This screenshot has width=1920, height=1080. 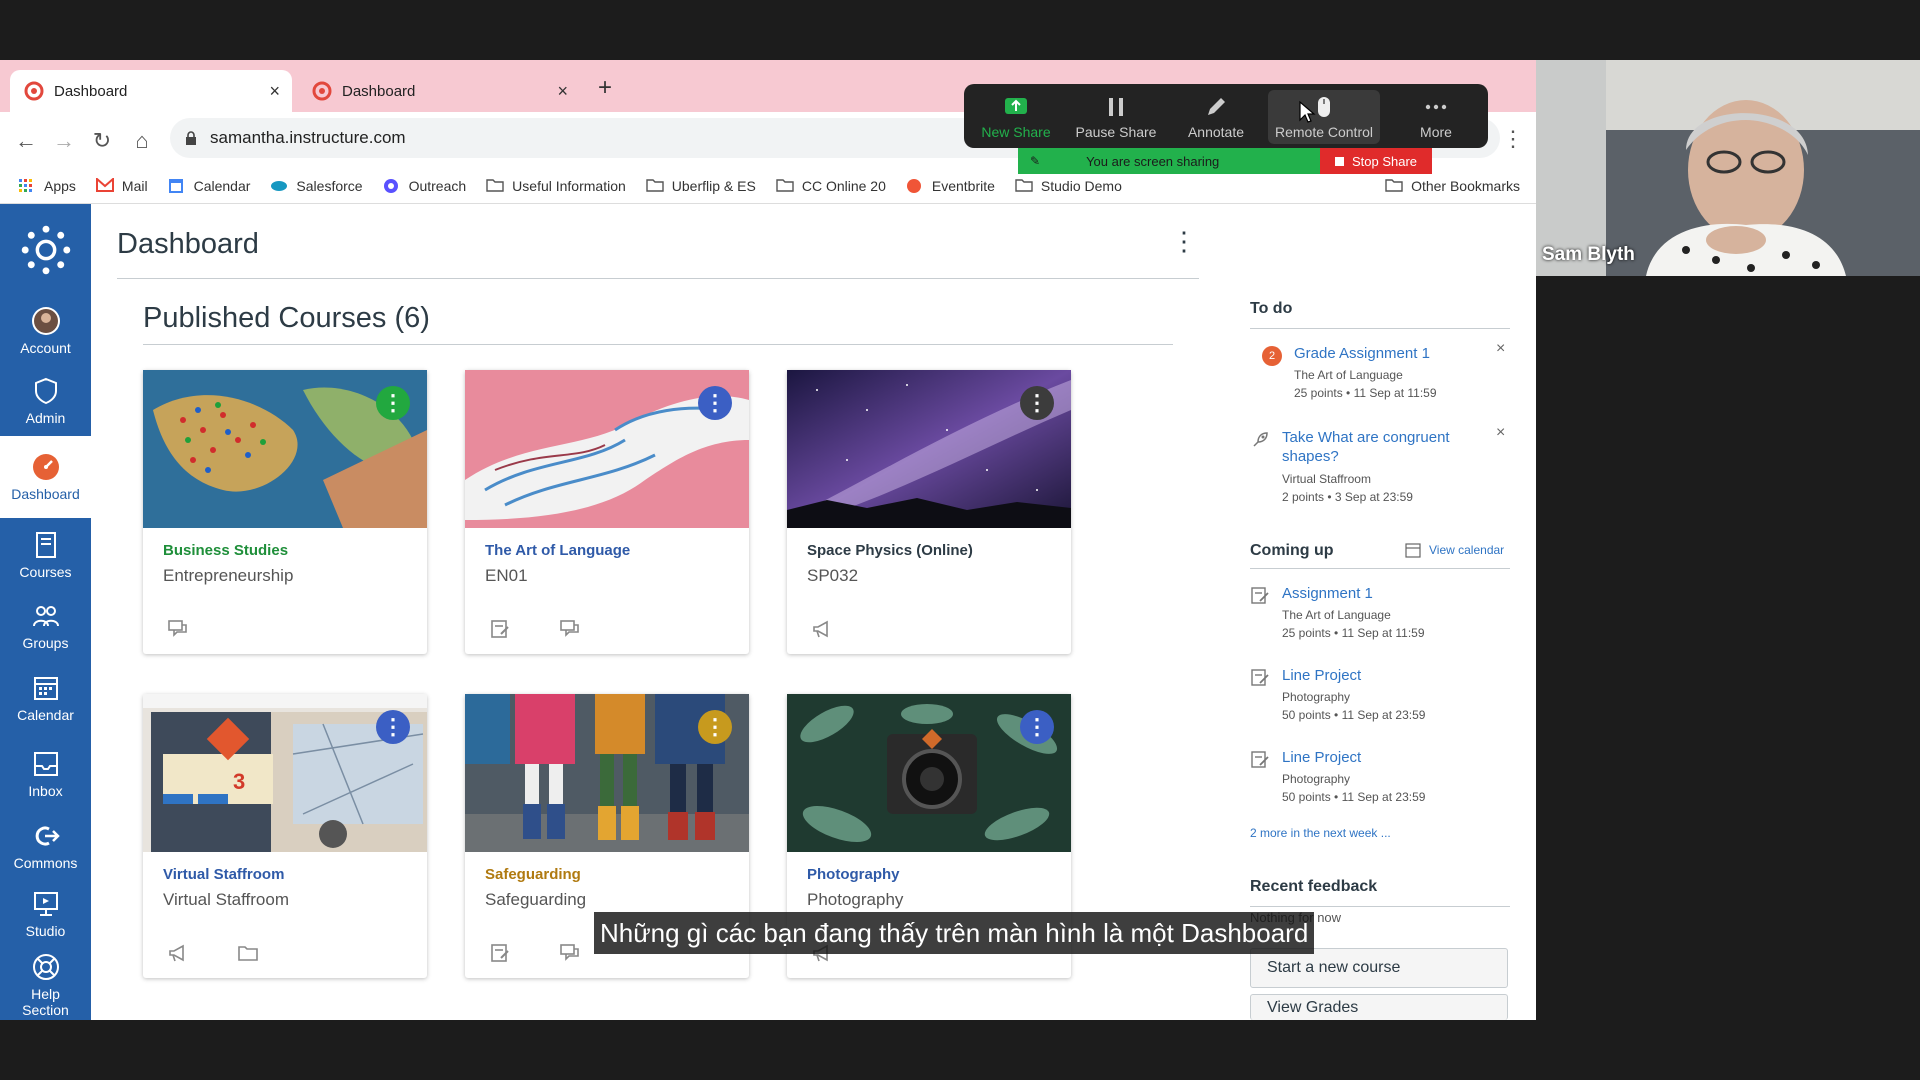 What do you see at coordinates (1588, 254) in the screenshot?
I see `participant-name: Sam Blyth` at bounding box center [1588, 254].